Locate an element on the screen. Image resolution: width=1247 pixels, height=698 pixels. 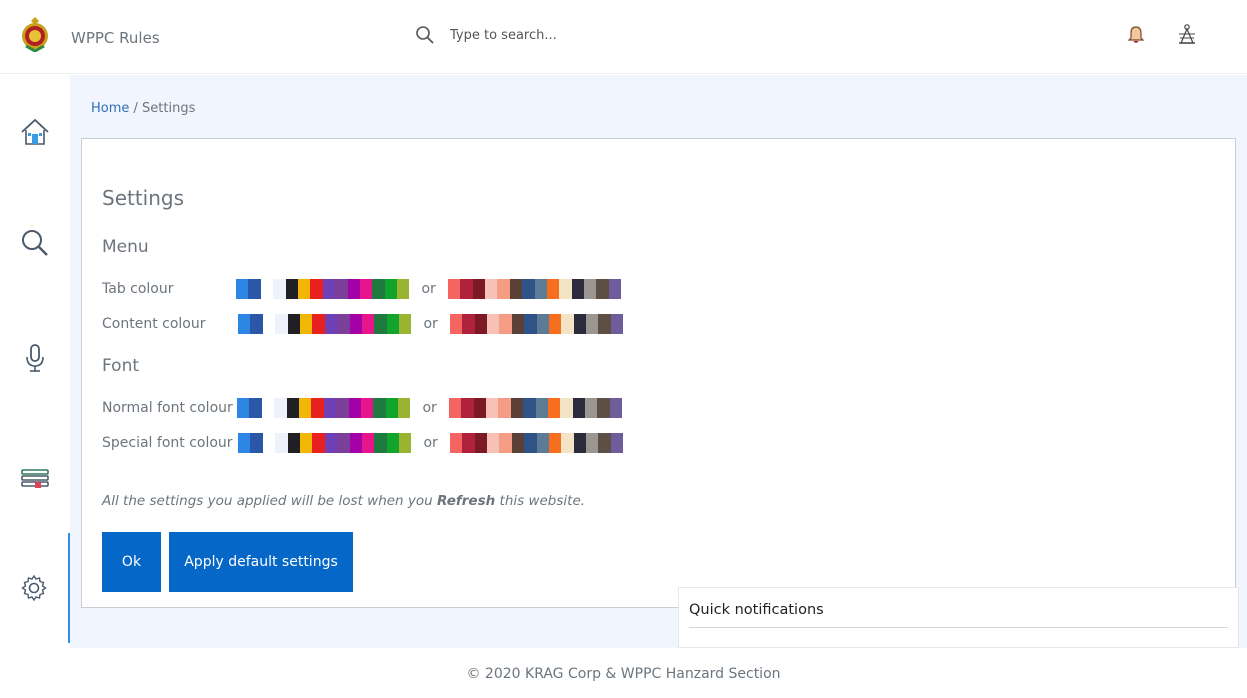
sidebar-item-home is located at coordinates (35, 132).